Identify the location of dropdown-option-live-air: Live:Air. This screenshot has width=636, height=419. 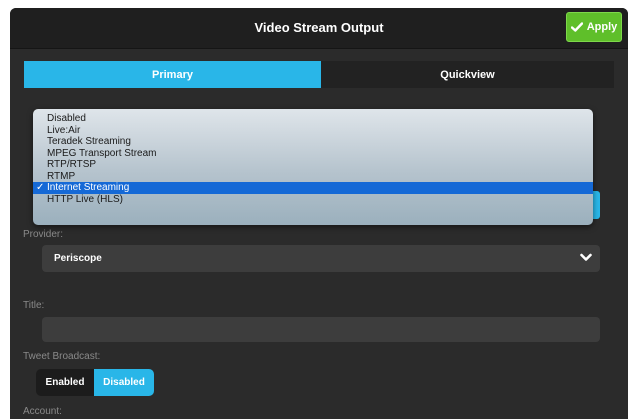
(313, 131).